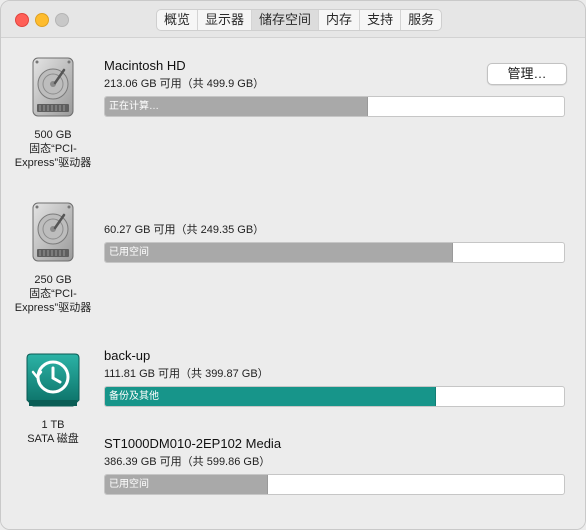 The height and width of the screenshot is (530, 586). I want to click on minimize-window-button, so click(42, 20).